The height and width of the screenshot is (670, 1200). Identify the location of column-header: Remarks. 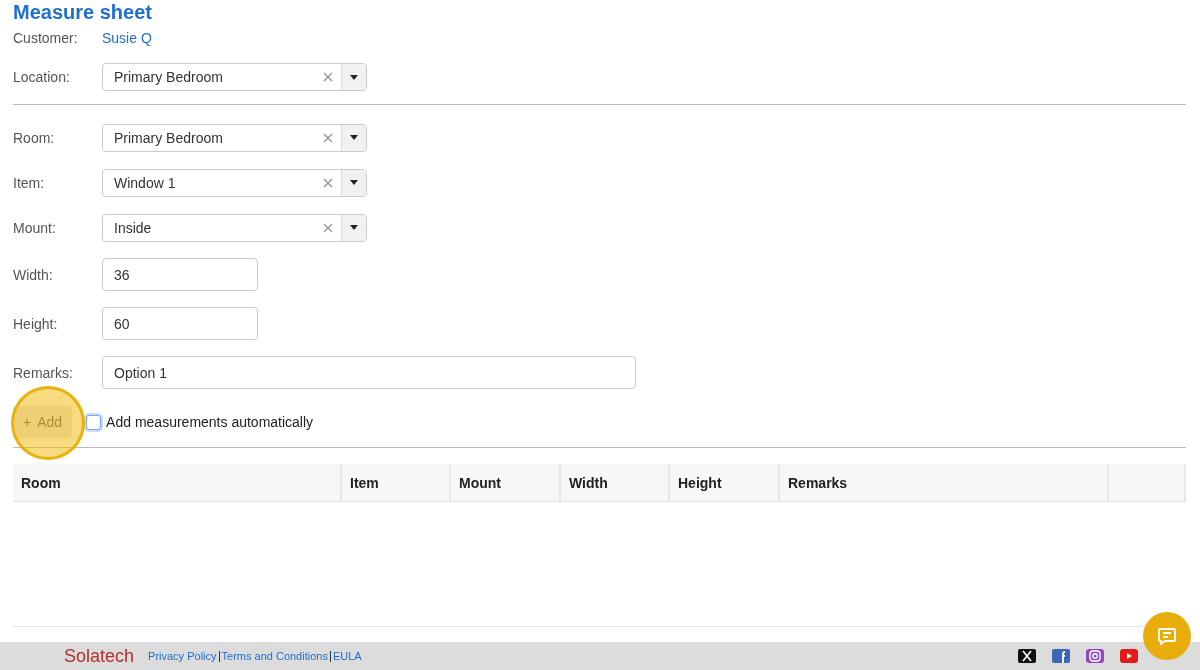
(944, 482).